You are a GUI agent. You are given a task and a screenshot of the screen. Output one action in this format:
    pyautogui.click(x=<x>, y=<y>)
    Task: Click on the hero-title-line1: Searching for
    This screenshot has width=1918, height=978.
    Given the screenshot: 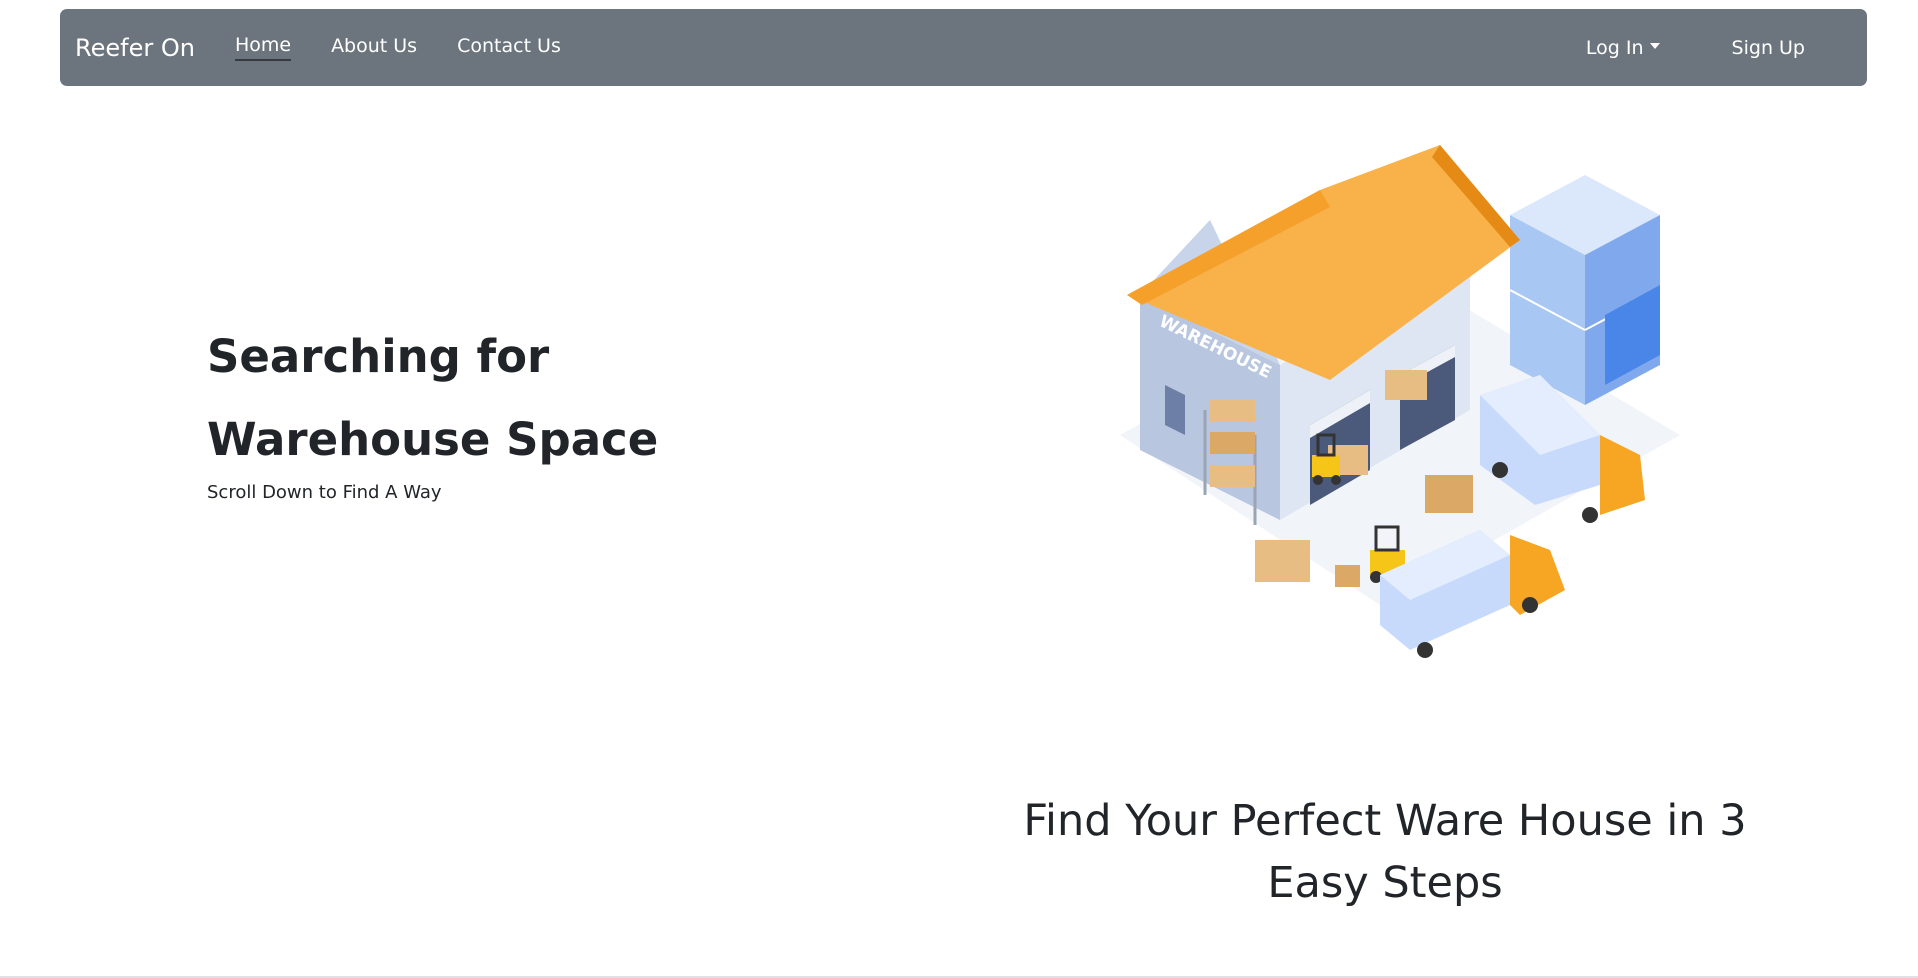 What is the action you would take?
    pyautogui.click(x=378, y=356)
    